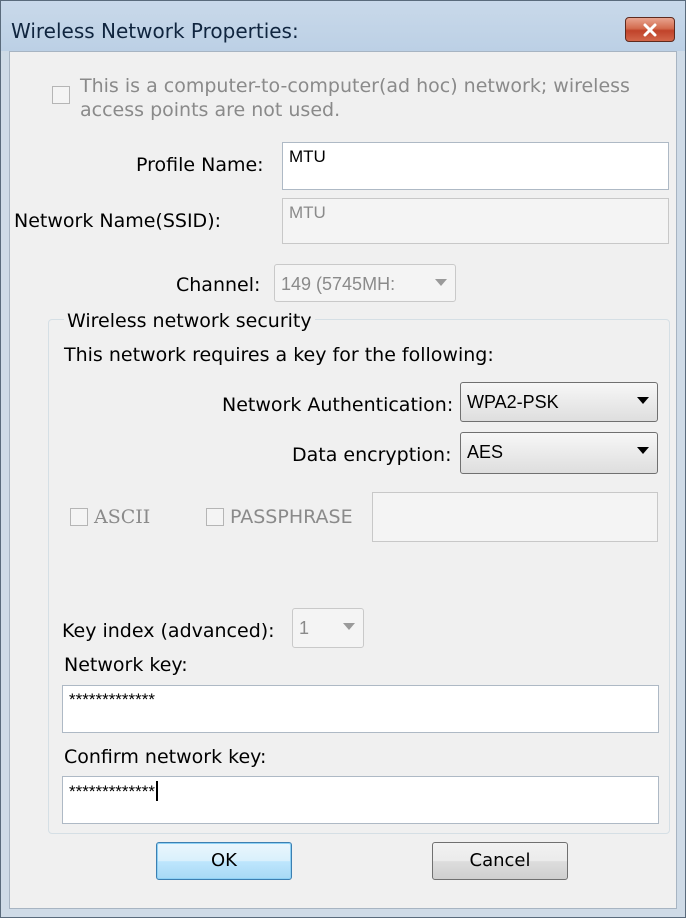 Image resolution: width=686 pixels, height=918 pixels. Describe the element at coordinates (559, 453) in the screenshot. I see `encryption-select: AES` at that location.